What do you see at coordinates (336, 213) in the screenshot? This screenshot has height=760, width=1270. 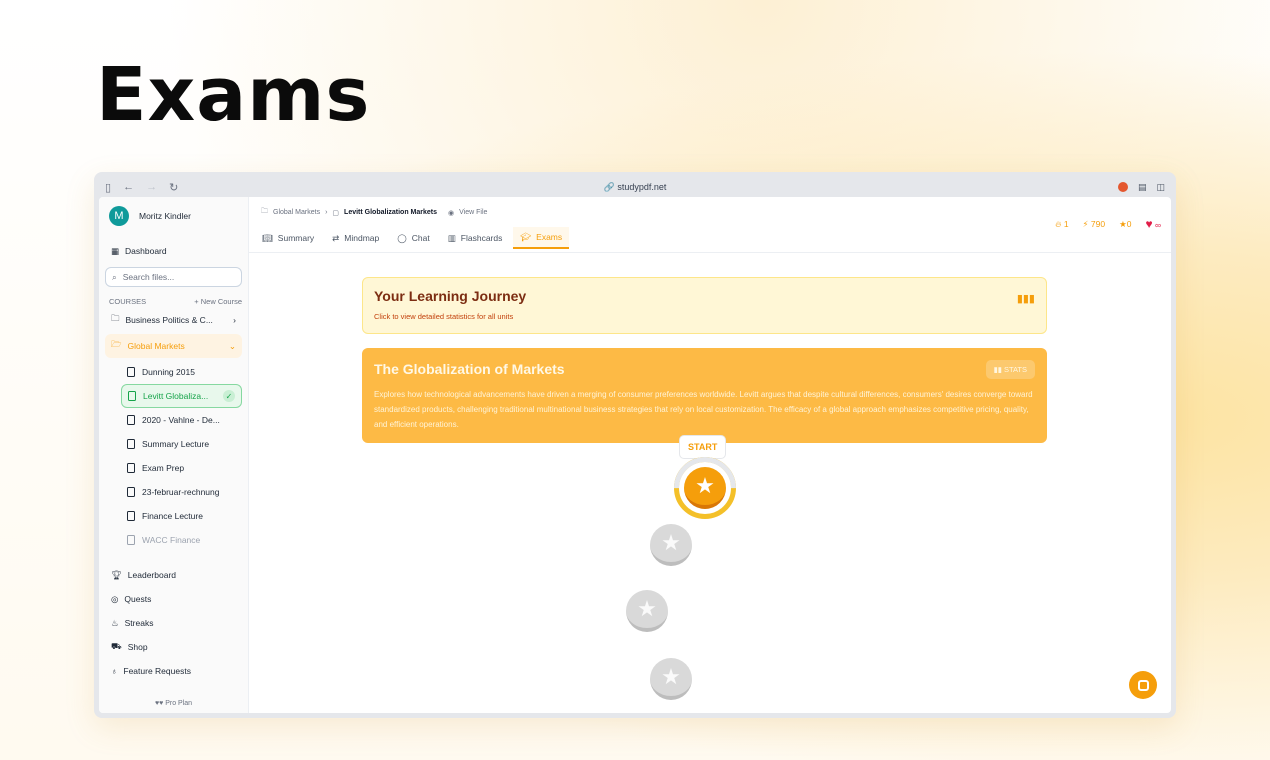 I see `file-icon: ▢` at bounding box center [336, 213].